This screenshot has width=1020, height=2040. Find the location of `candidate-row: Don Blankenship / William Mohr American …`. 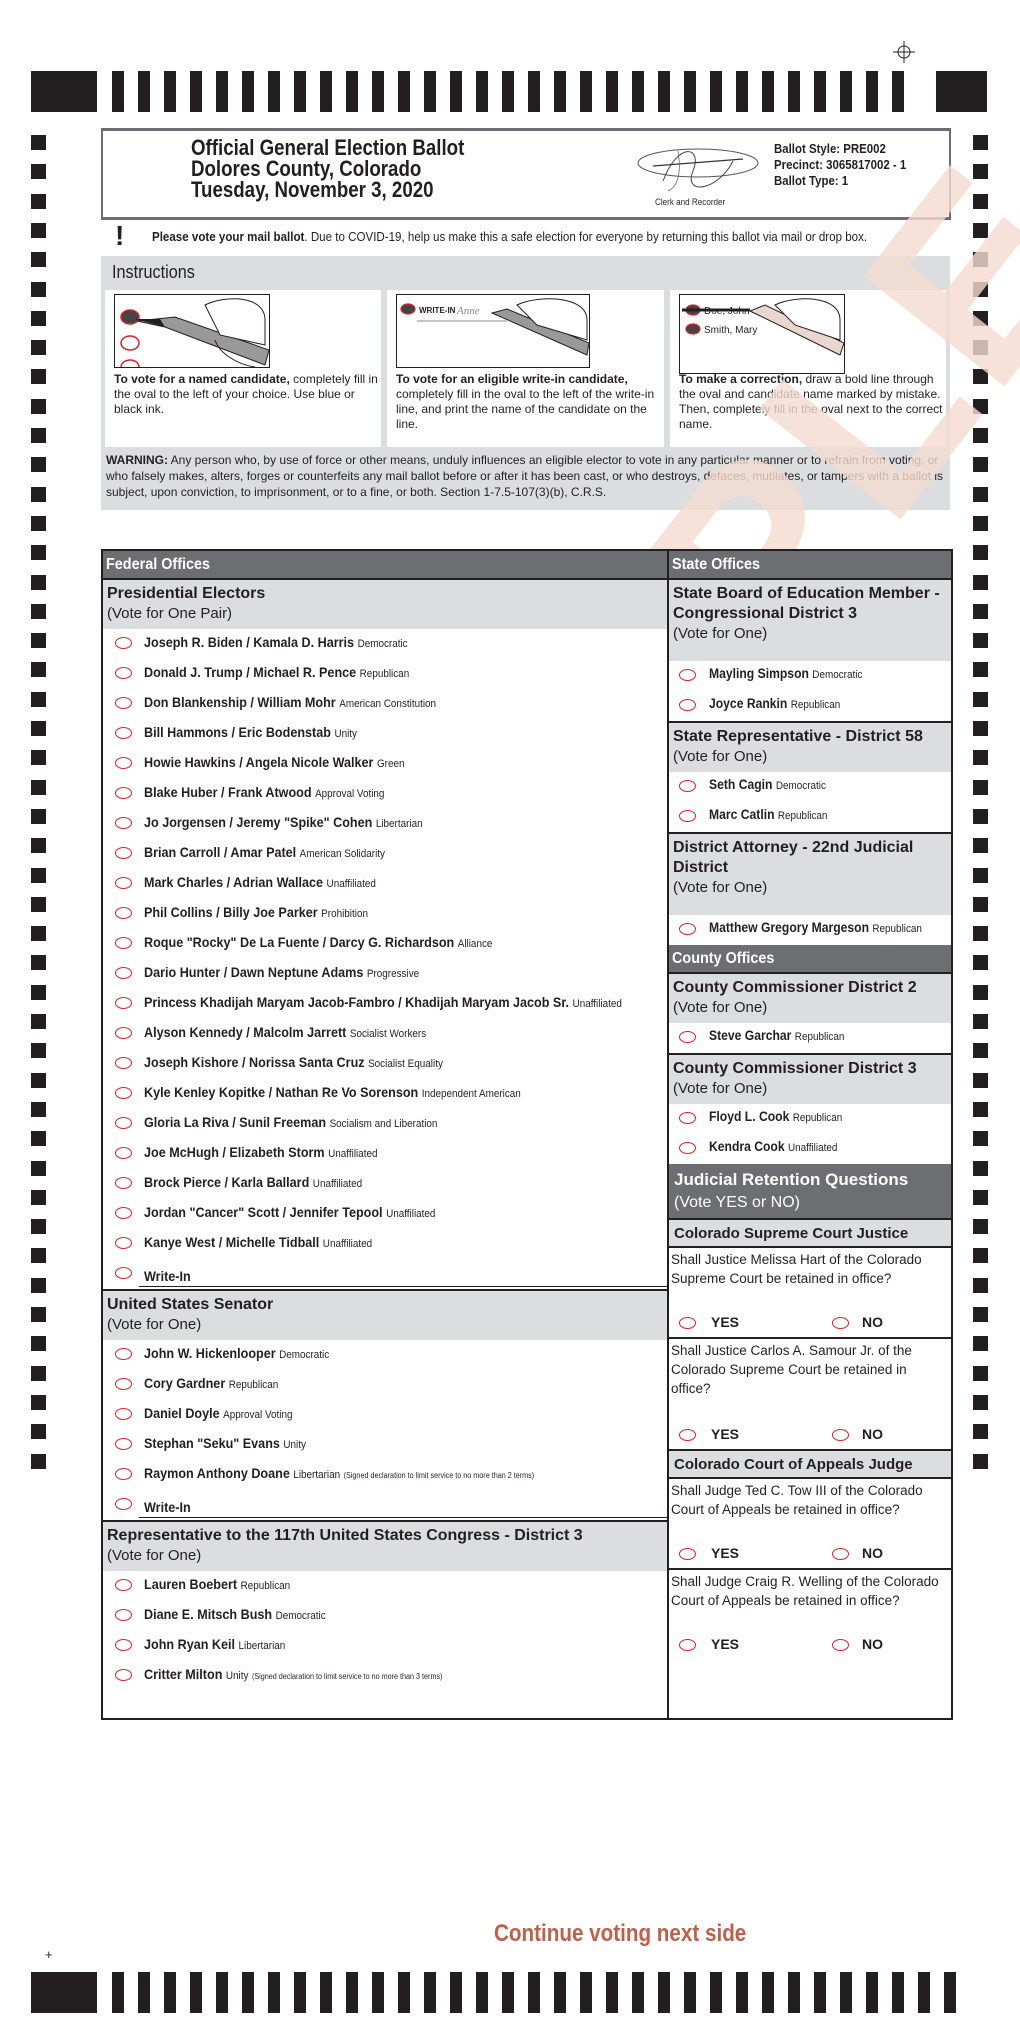

candidate-row: Don Blankenship / William Mohr American … is located at coordinates (385, 704).